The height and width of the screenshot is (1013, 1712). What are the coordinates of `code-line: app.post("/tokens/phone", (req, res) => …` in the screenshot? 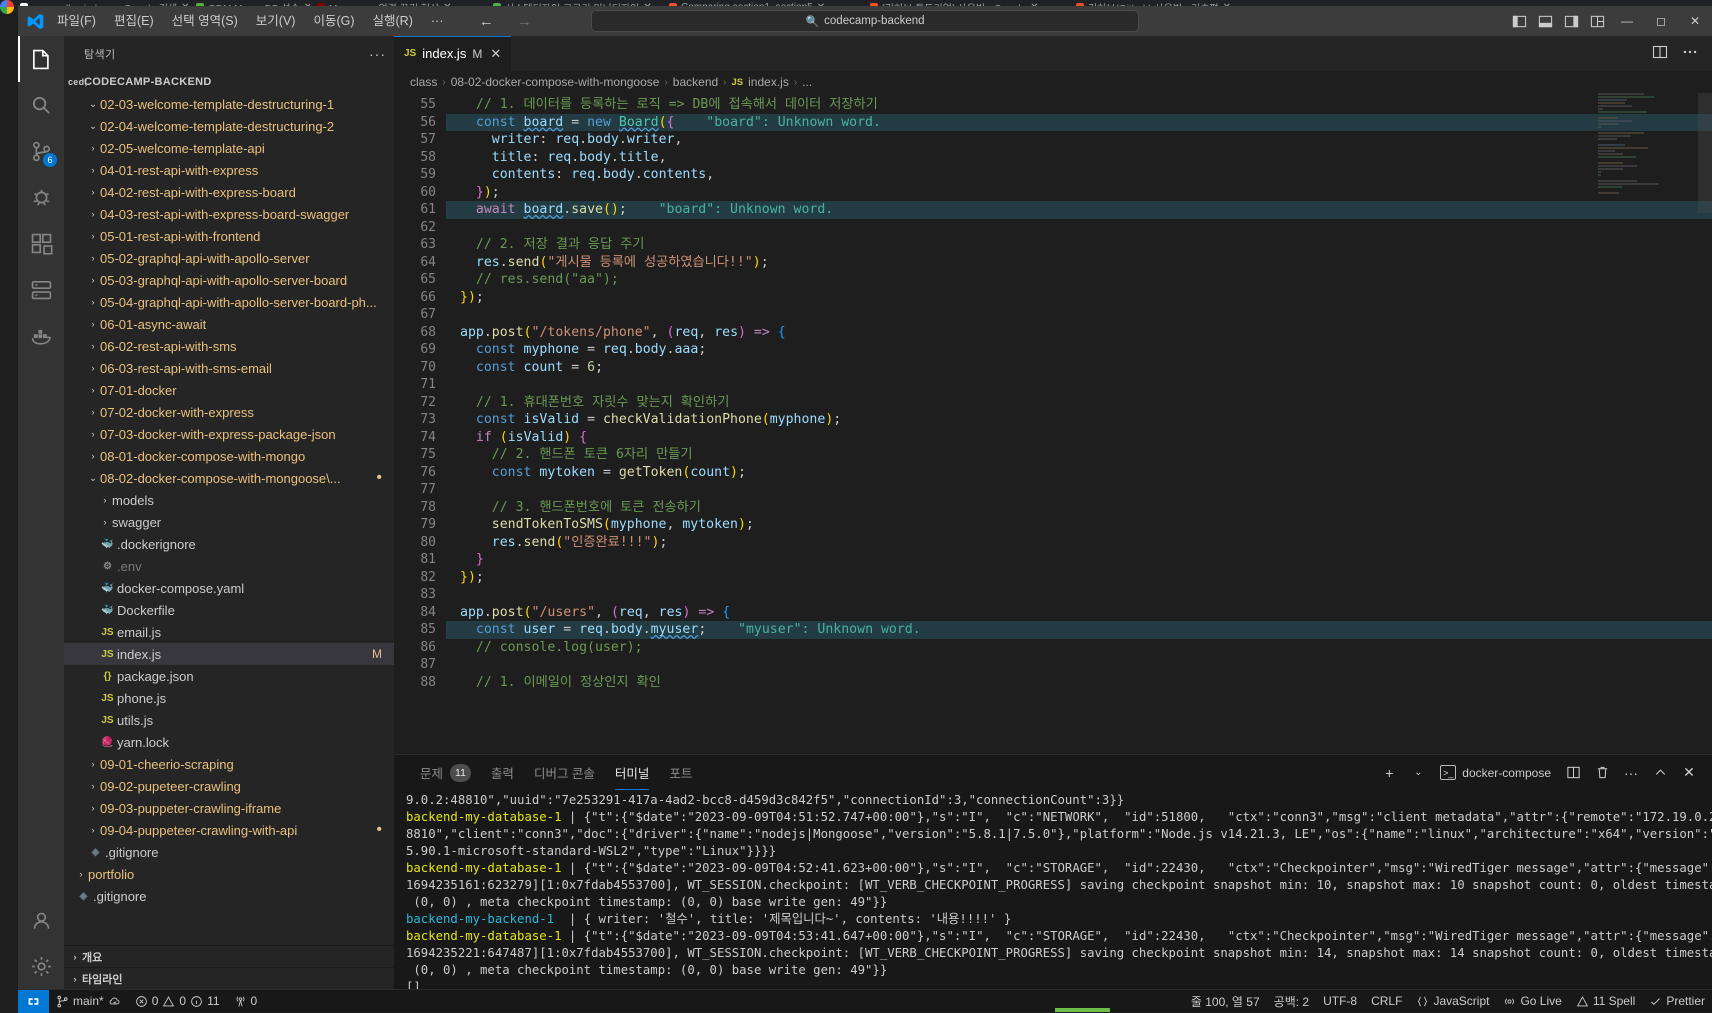 It's located at (1079, 333).